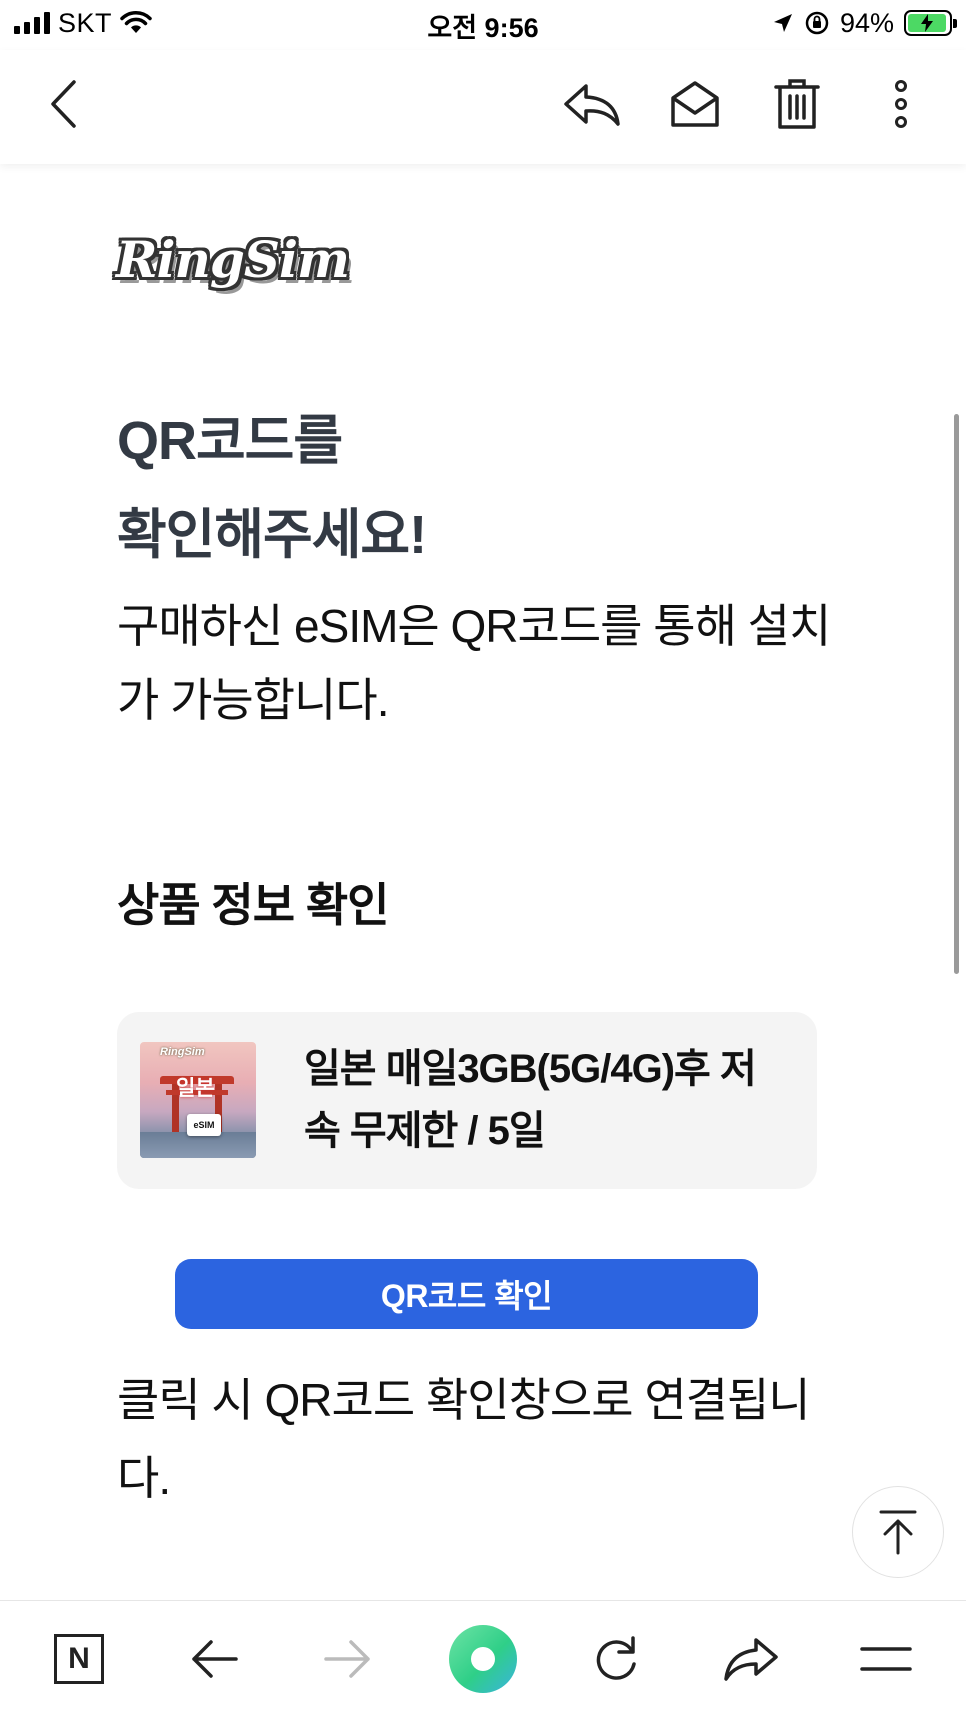 The image size is (966, 1717). Describe the element at coordinates (272, 535) in the screenshot. I see `headline-line-2: 확인해주세요!` at that location.